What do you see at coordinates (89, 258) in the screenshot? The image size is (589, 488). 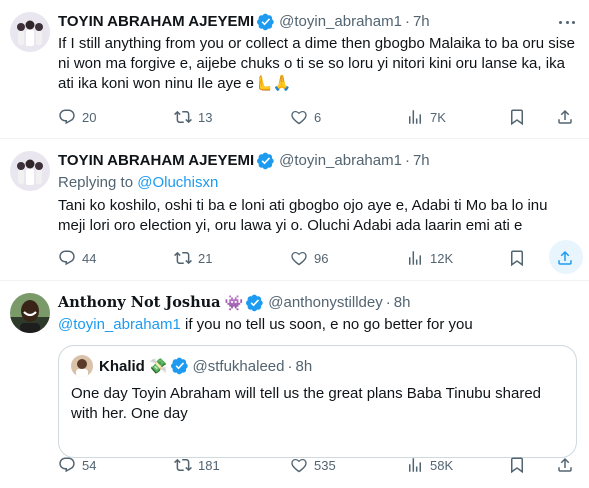 I see `reply-count: 44` at bounding box center [89, 258].